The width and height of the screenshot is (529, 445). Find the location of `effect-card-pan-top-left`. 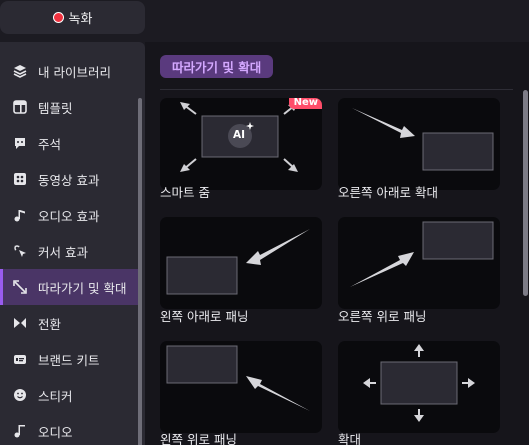

effect-card-pan-top-left is located at coordinates (241, 387).